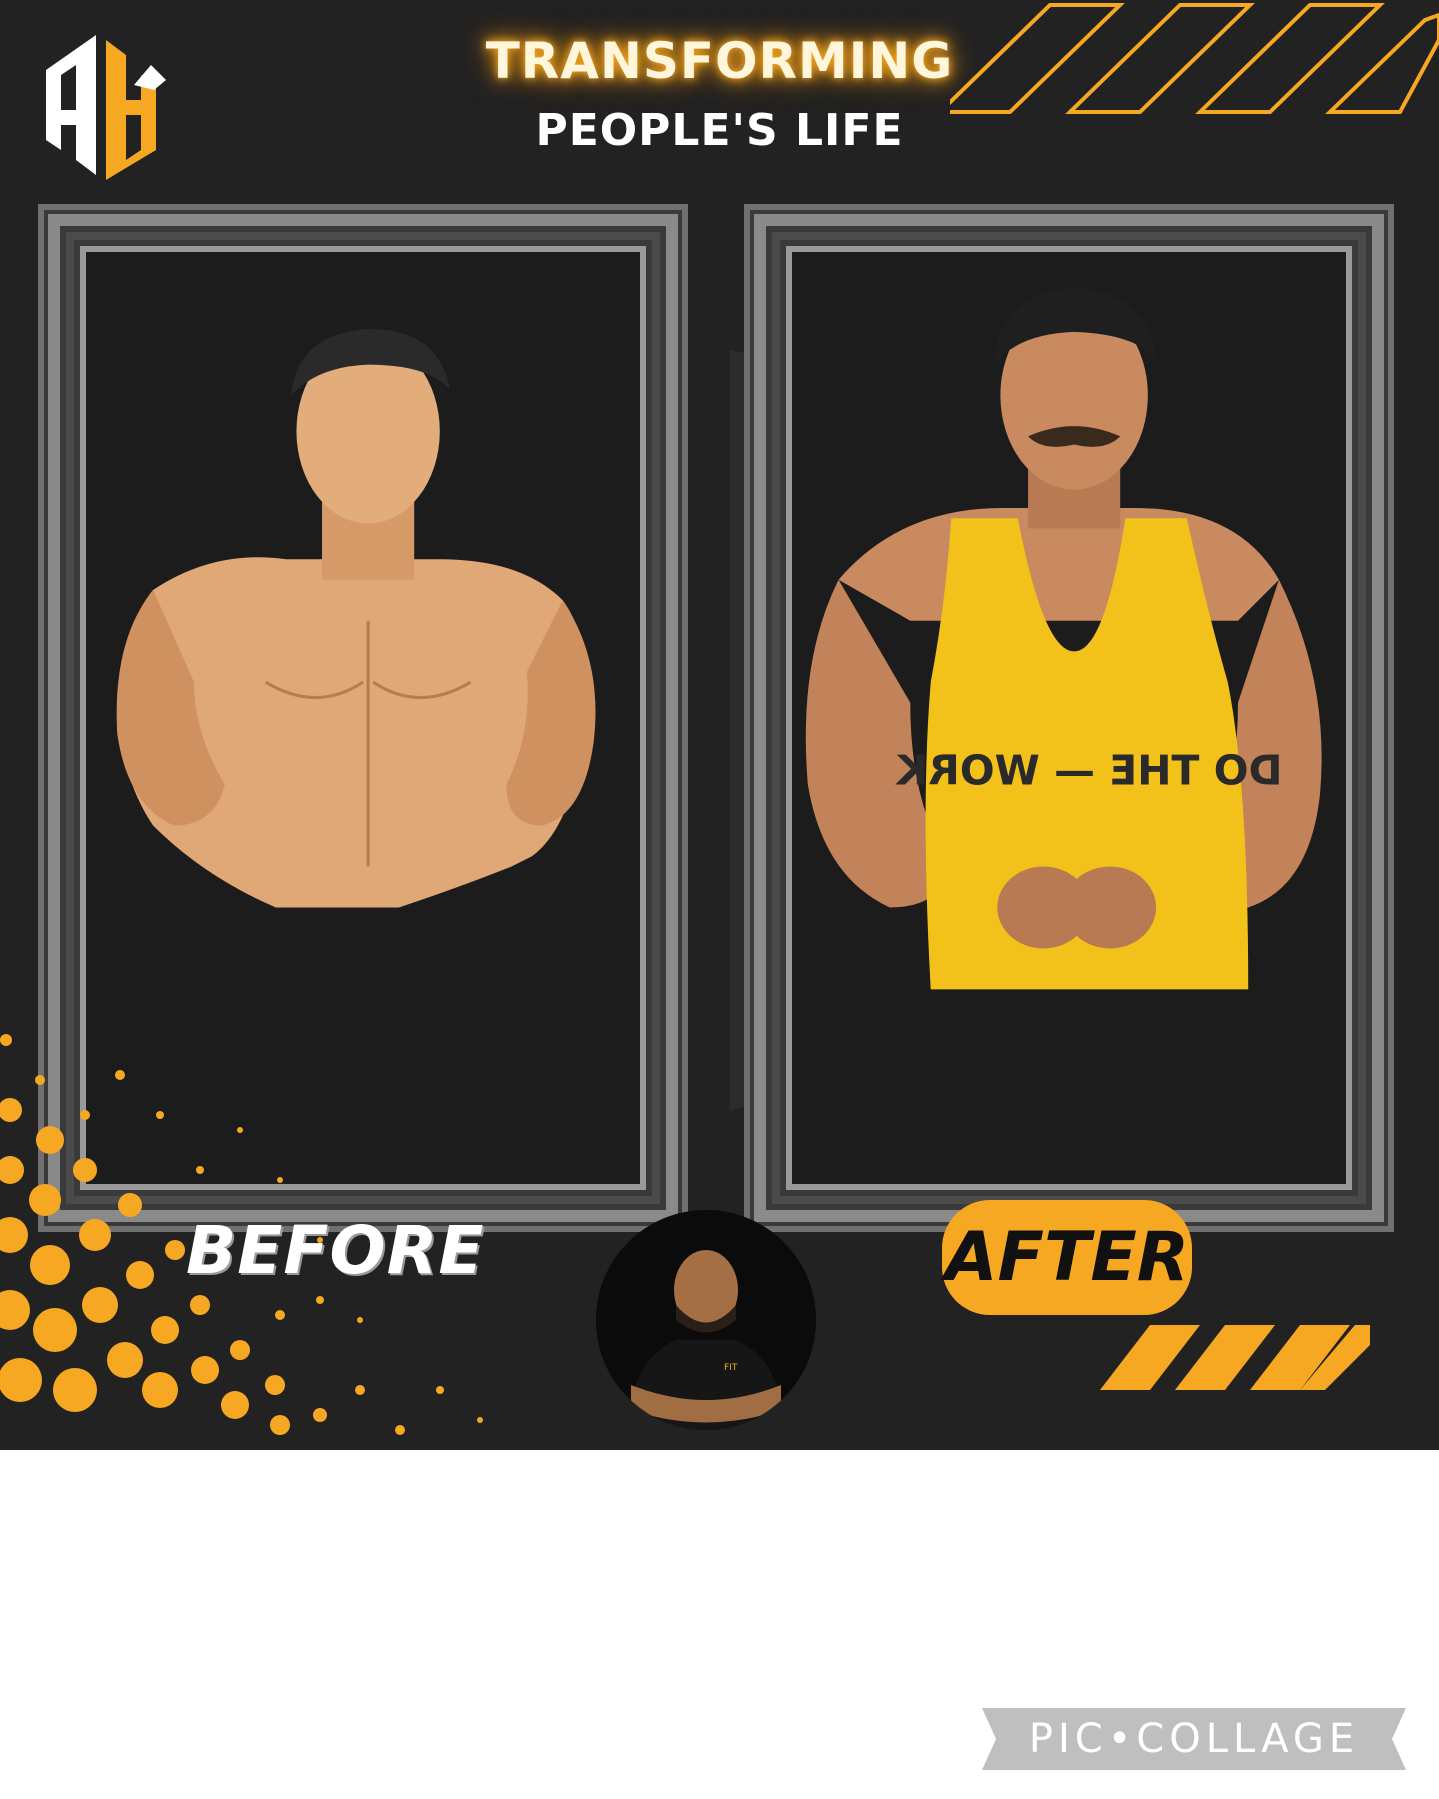 This screenshot has width=1439, height=1799. What do you see at coordinates (1067, 1257) in the screenshot?
I see `after-label: AFTER` at bounding box center [1067, 1257].